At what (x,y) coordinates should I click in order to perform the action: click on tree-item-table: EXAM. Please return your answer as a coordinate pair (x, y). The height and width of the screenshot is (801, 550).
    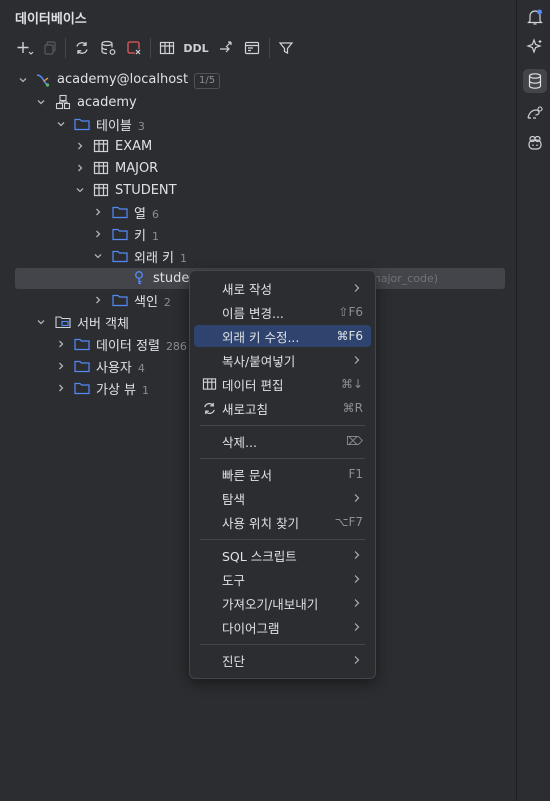
    Looking at the image, I should click on (258, 146).